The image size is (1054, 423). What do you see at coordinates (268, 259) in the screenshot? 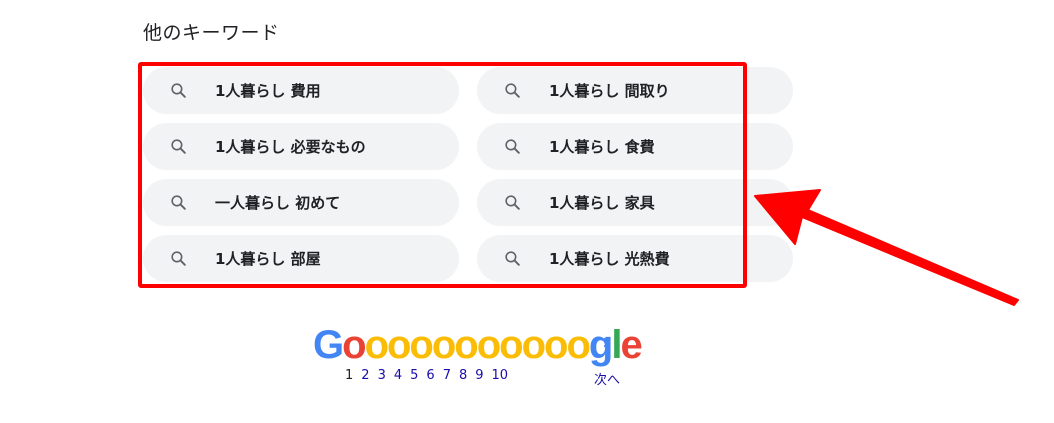
I see `keyword-chip-label: 1人暮らし 部屋` at bounding box center [268, 259].